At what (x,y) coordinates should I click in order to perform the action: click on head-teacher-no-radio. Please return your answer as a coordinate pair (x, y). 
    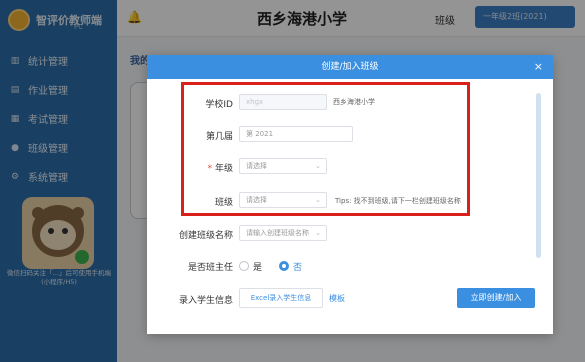
    Looking at the image, I should click on (284, 266).